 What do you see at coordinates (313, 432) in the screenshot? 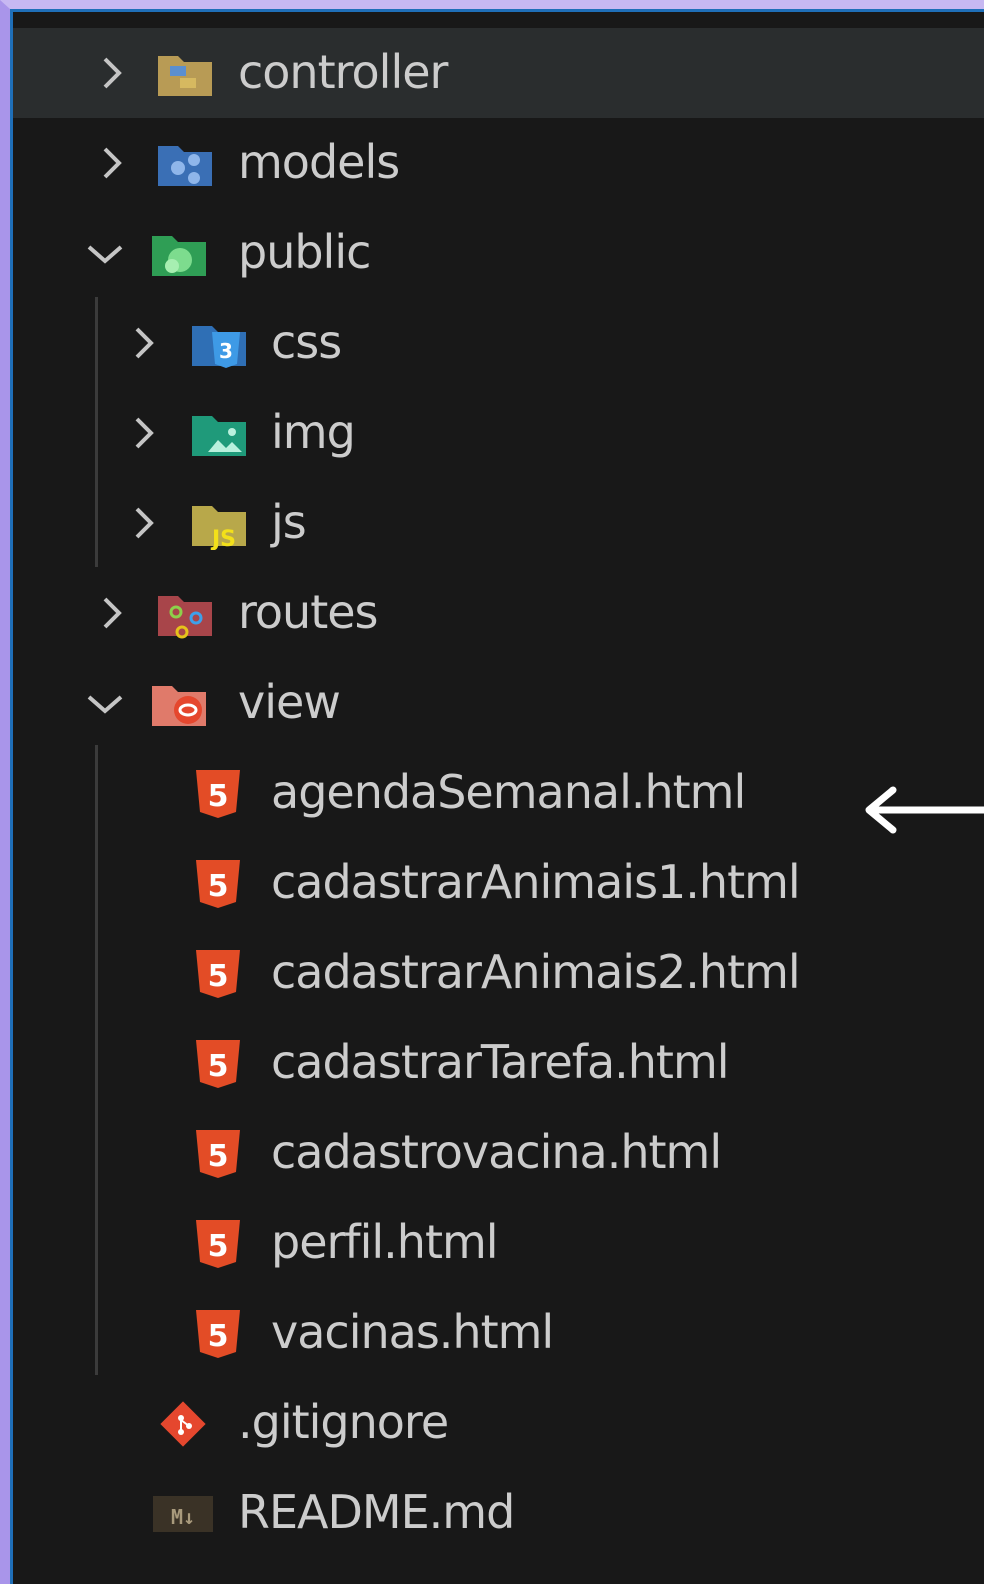
I see `tree-item-label: img` at bounding box center [313, 432].